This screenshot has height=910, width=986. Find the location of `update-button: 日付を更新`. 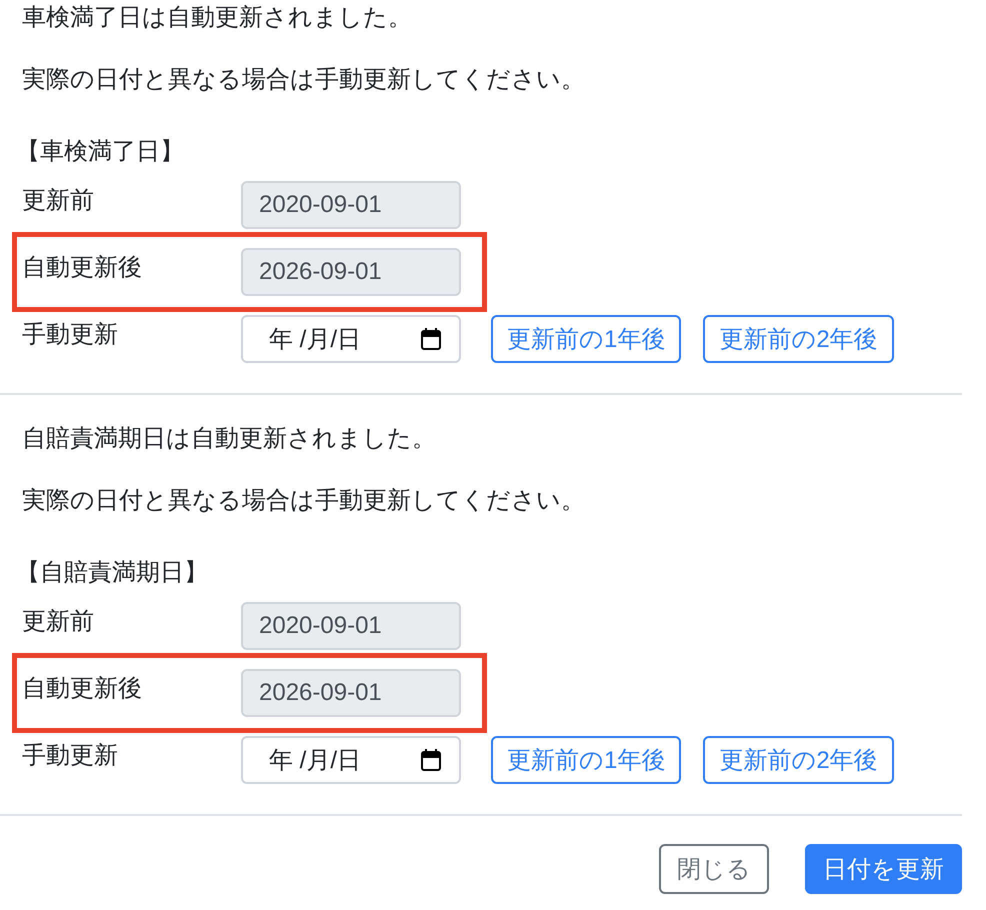

update-button: 日付を更新 is located at coordinates (883, 869).